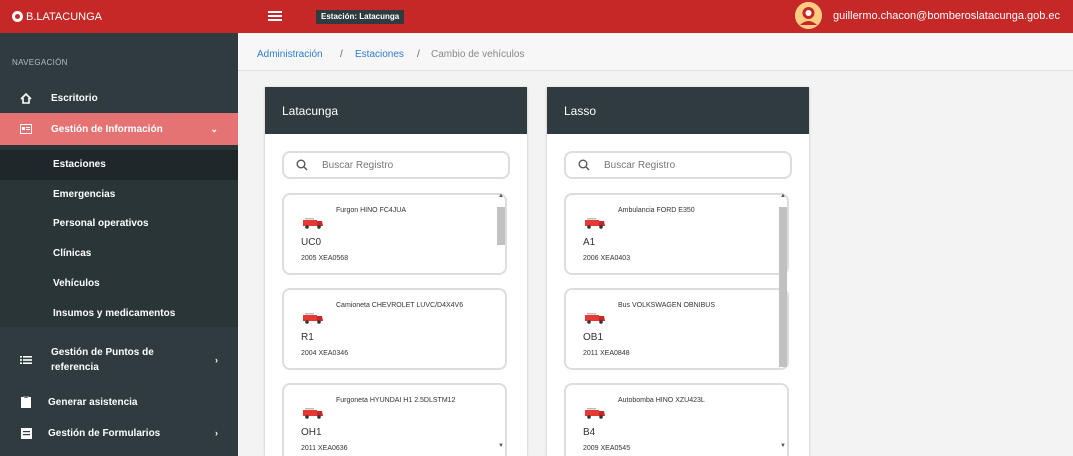  I want to click on avatar-icon, so click(808, 15).